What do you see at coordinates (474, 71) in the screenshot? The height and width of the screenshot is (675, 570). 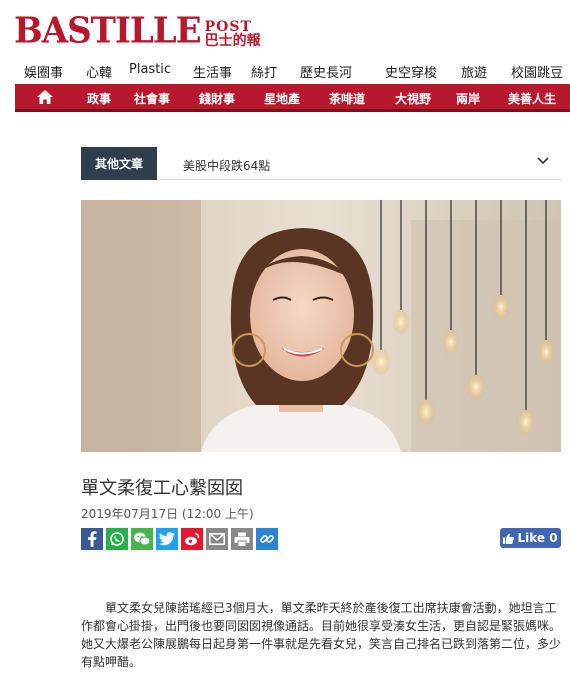 I see `topnav-item-travel: 旅遊` at bounding box center [474, 71].